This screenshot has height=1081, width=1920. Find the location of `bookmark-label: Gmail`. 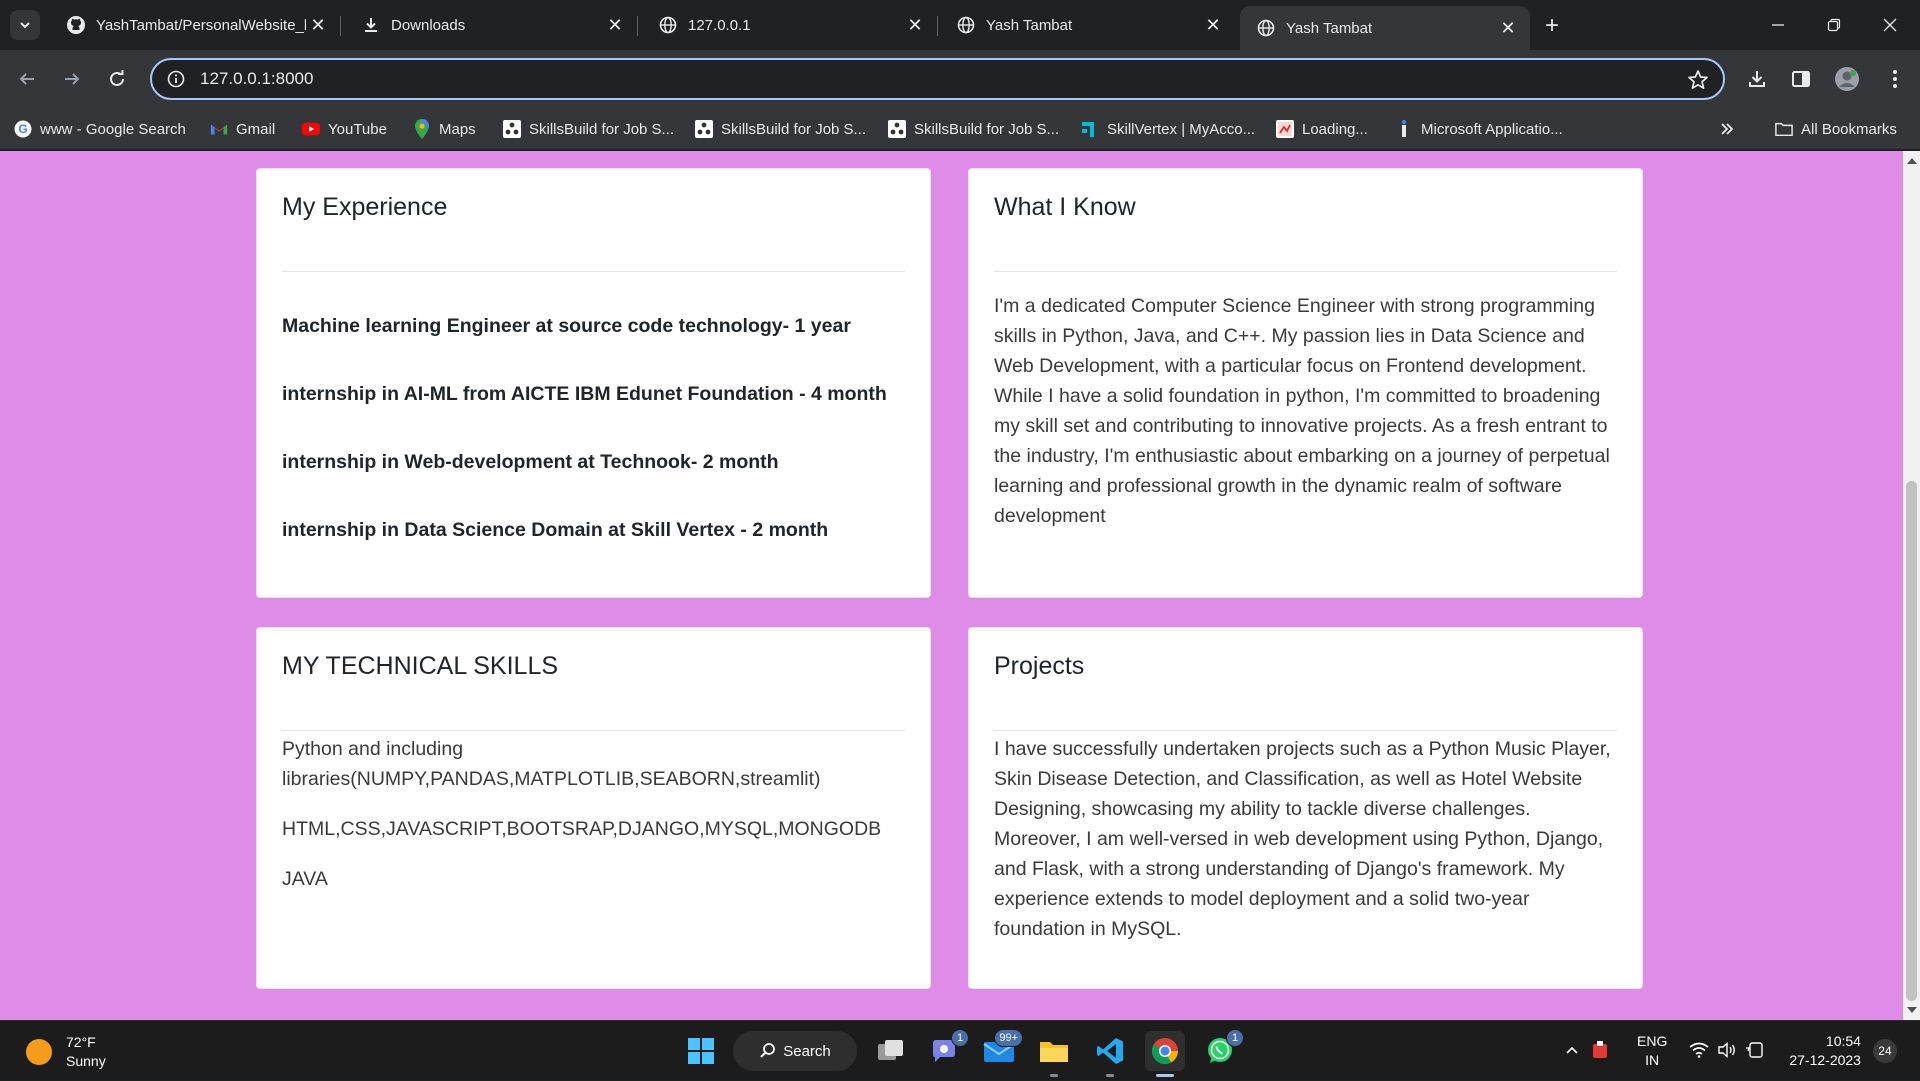

bookmark-label: Gmail is located at coordinates (256, 129).